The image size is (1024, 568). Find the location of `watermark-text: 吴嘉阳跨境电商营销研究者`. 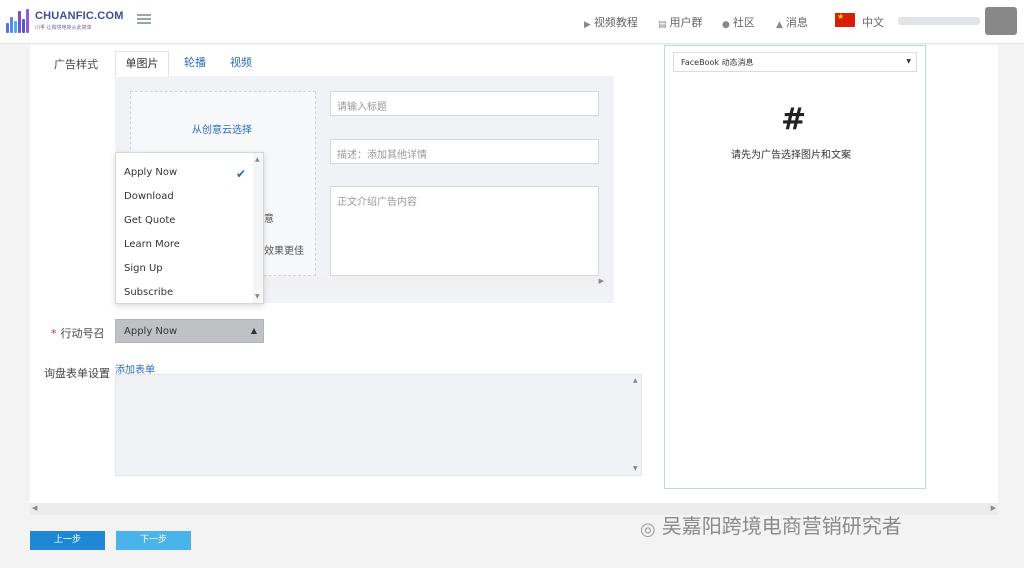

watermark-text: 吴嘉阳跨境电商营销研究者 is located at coordinates (781, 526).